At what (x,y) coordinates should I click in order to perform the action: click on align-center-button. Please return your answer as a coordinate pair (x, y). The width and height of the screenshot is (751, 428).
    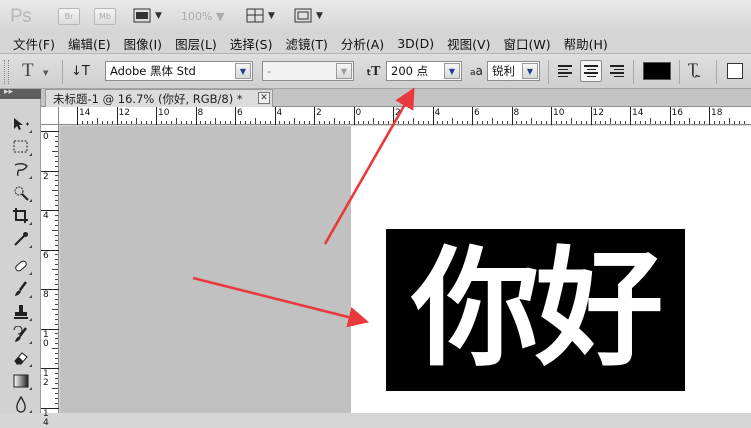
    Looking at the image, I should click on (591, 71).